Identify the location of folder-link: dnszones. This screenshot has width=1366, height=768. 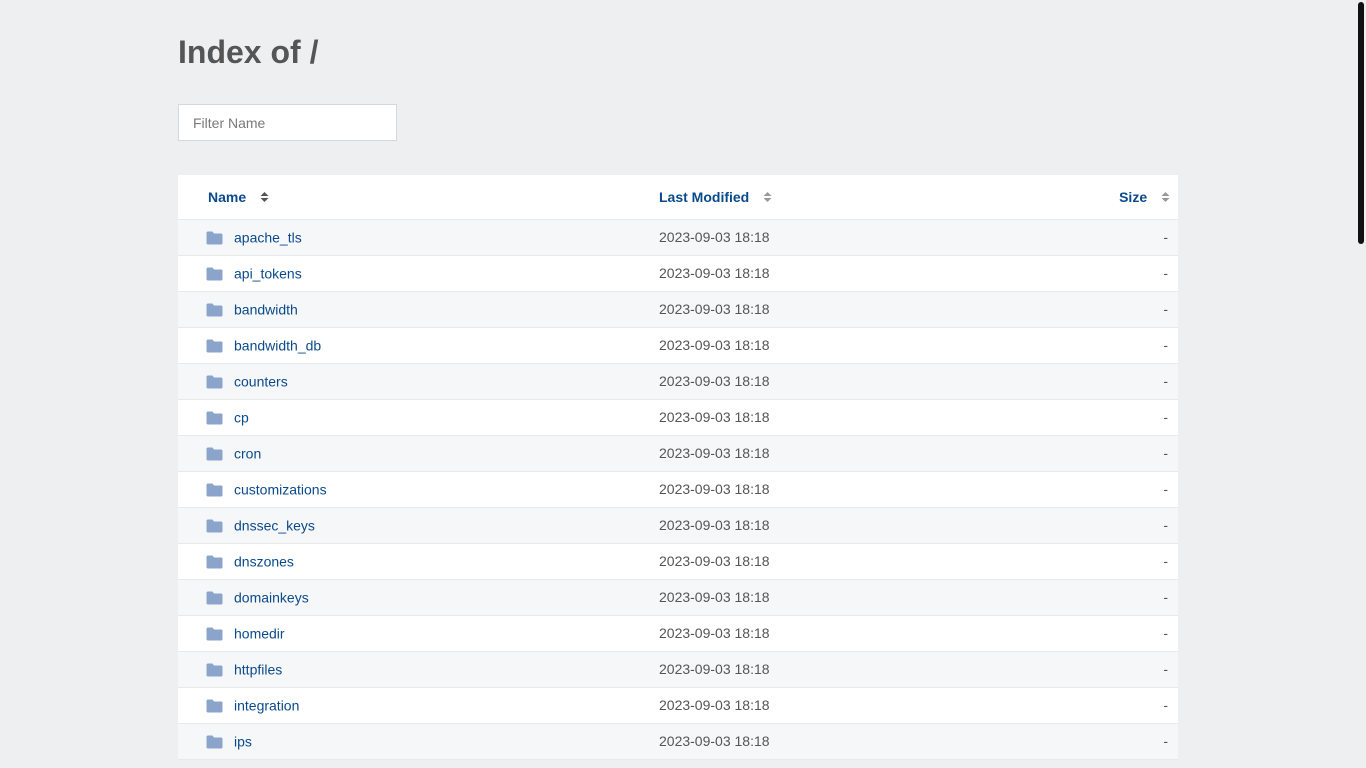
(264, 562).